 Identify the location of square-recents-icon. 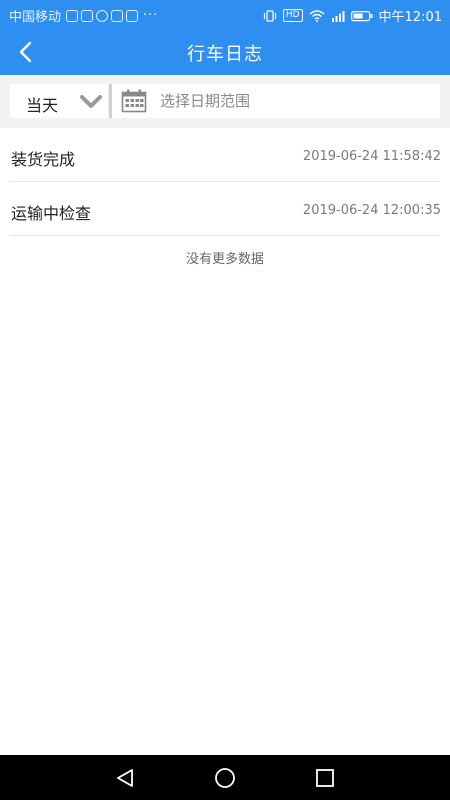
(325, 778).